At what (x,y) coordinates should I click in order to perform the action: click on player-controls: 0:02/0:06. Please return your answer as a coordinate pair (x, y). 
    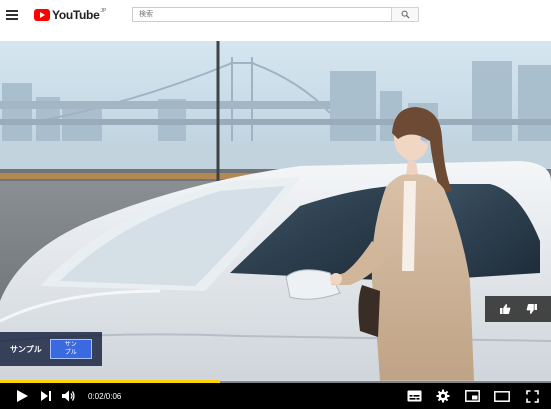
    Looking at the image, I should click on (275, 396).